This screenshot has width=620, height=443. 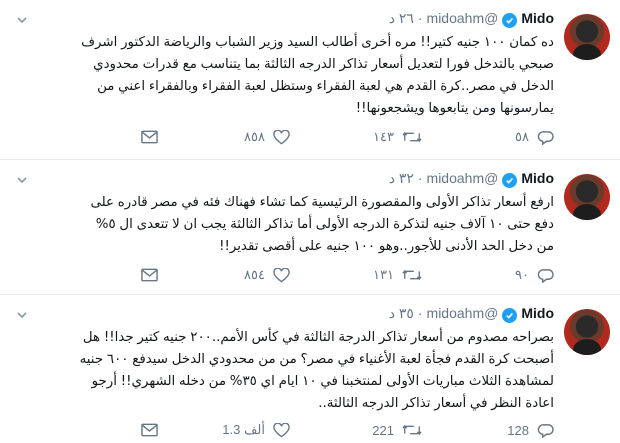 I want to click on like-button: 1.3 ألف, so click(x=224, y=430).